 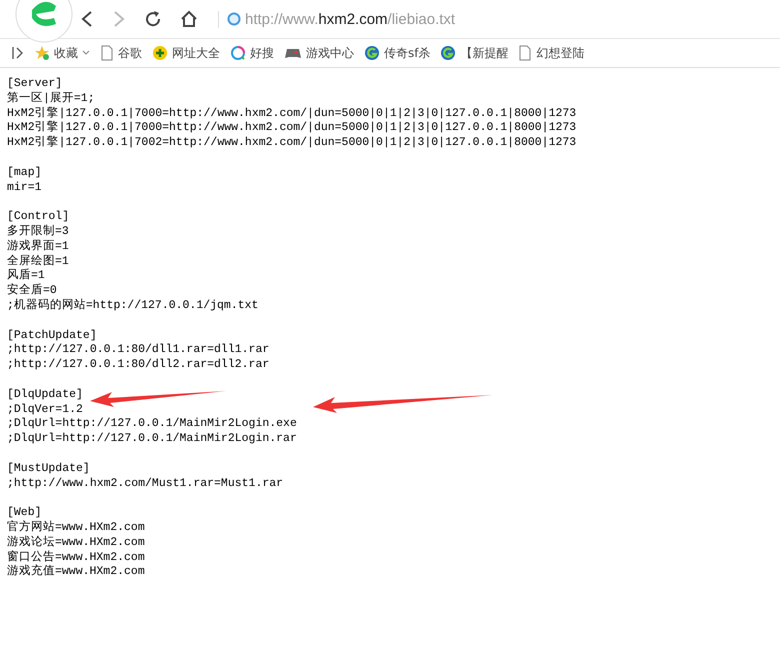 What do you see at coordinates (24, 513) in the screenshot?
I see `text-line: [Web]` at bounding box center [24, 513].